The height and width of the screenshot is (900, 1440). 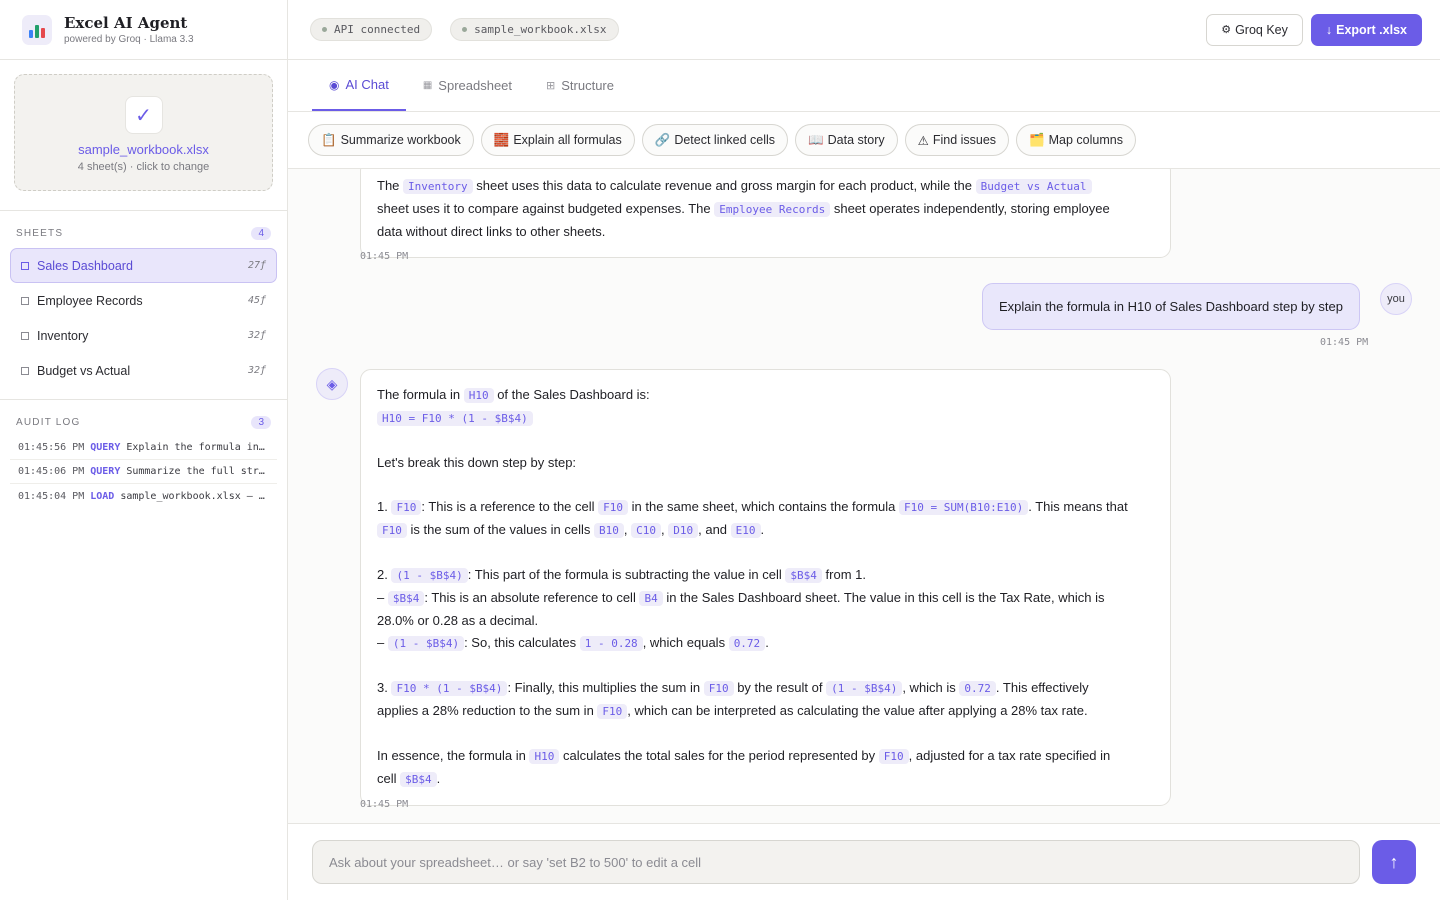 I want to click on text: : This is an absolute reference to cell, so click(x=532, y=597).